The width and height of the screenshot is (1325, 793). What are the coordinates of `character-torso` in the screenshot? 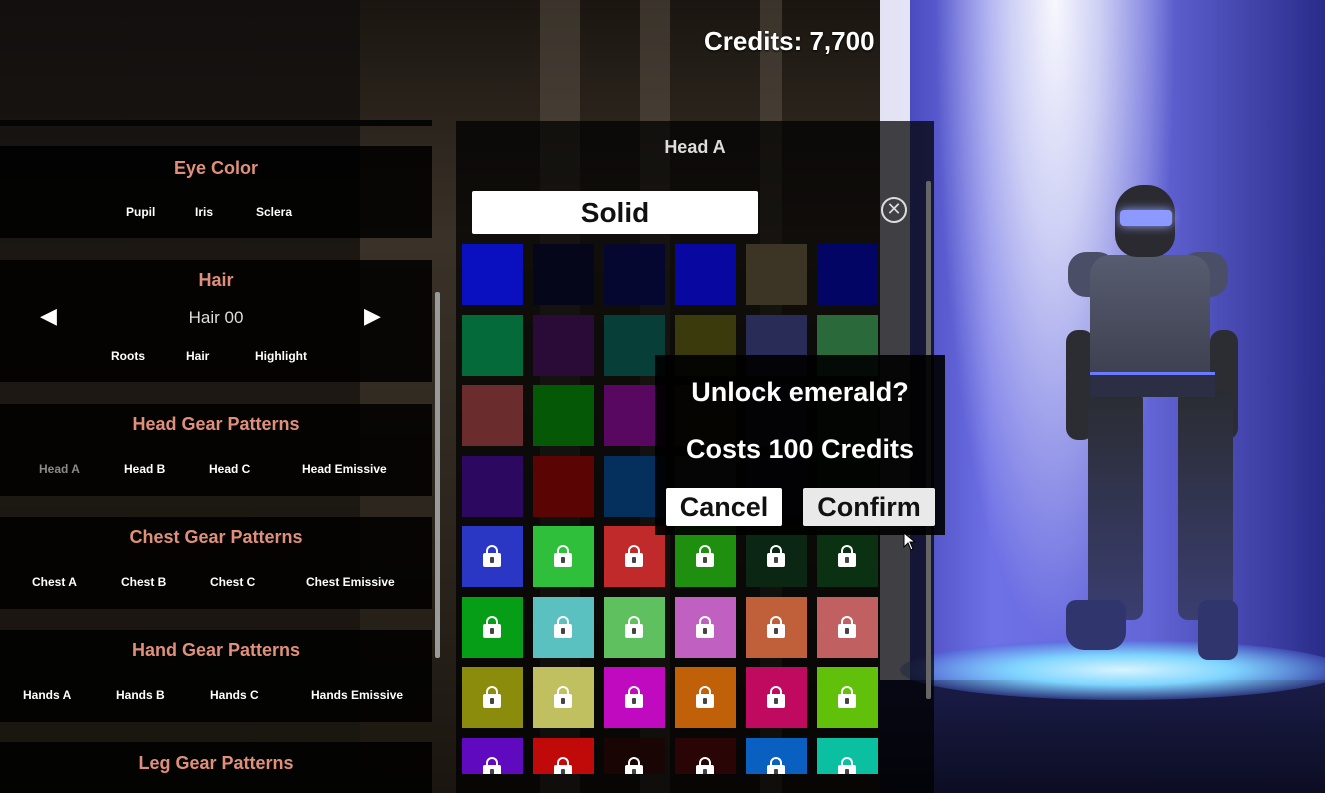 It's located at (1150, 322).